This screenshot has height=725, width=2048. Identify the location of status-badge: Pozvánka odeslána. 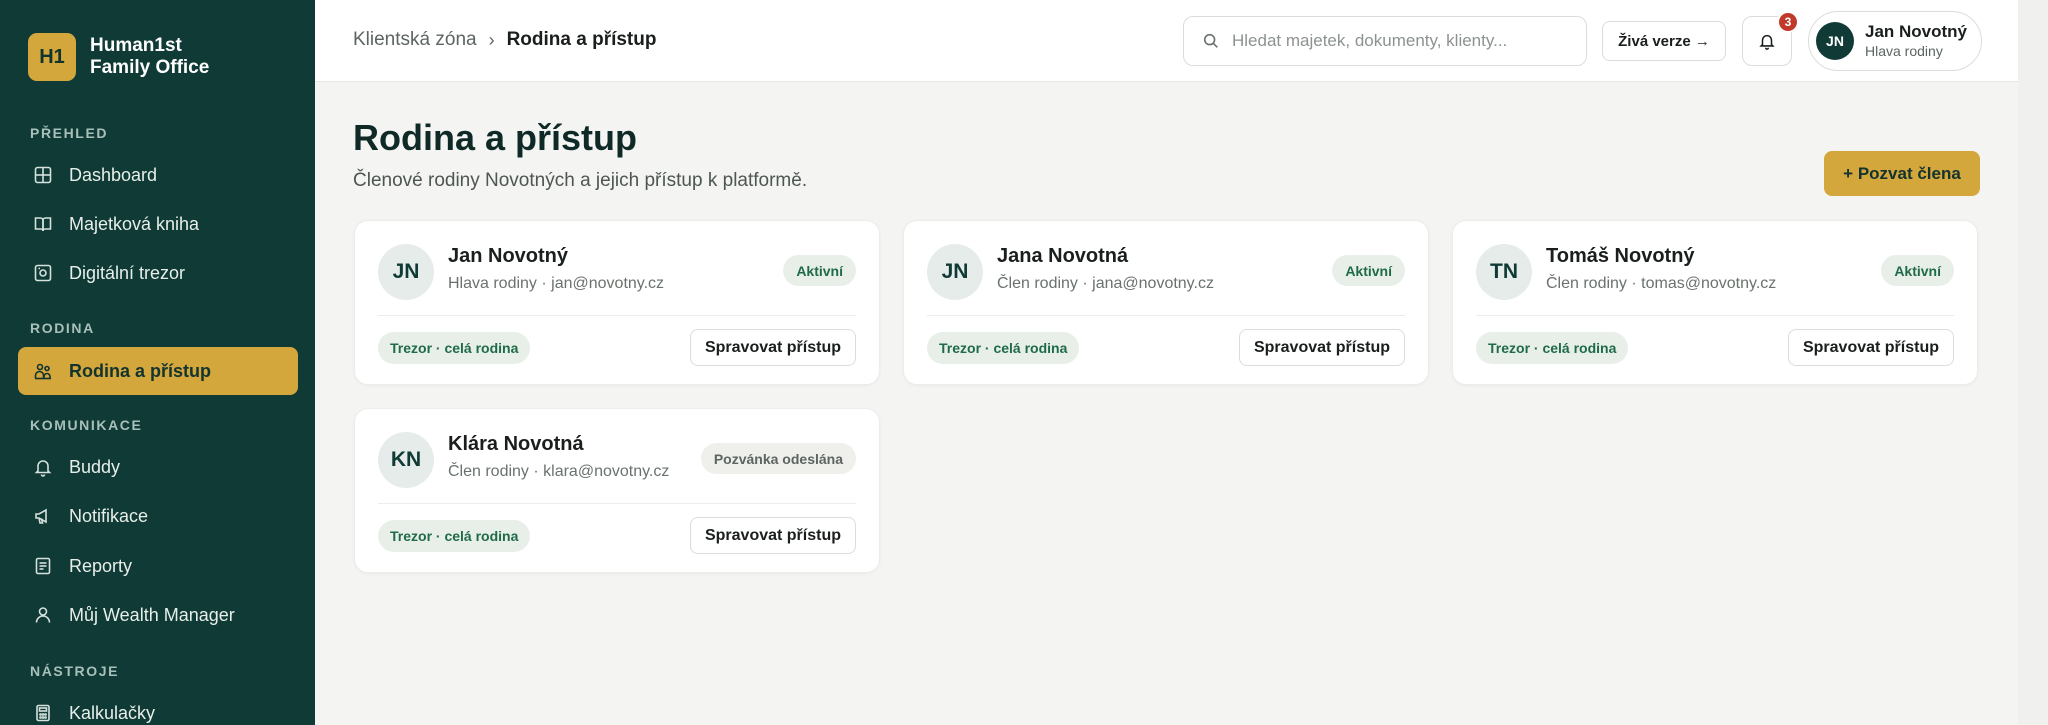
(778, 458).